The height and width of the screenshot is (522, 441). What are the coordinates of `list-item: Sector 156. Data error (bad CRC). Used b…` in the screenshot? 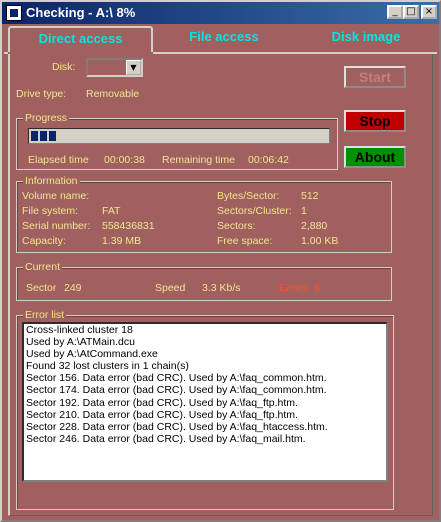 It's located at (205, 378).